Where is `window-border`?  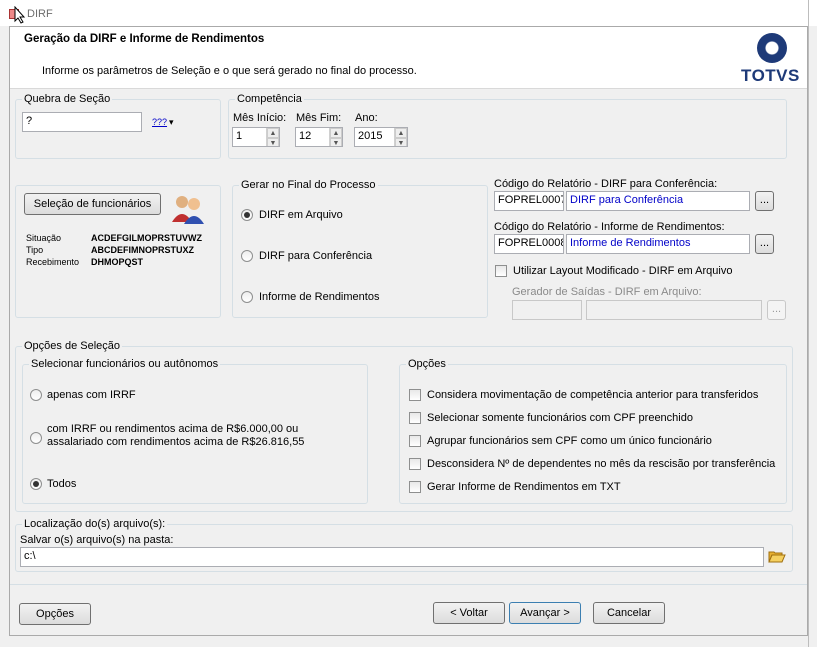 window-border is located at coordinates (808, 323).